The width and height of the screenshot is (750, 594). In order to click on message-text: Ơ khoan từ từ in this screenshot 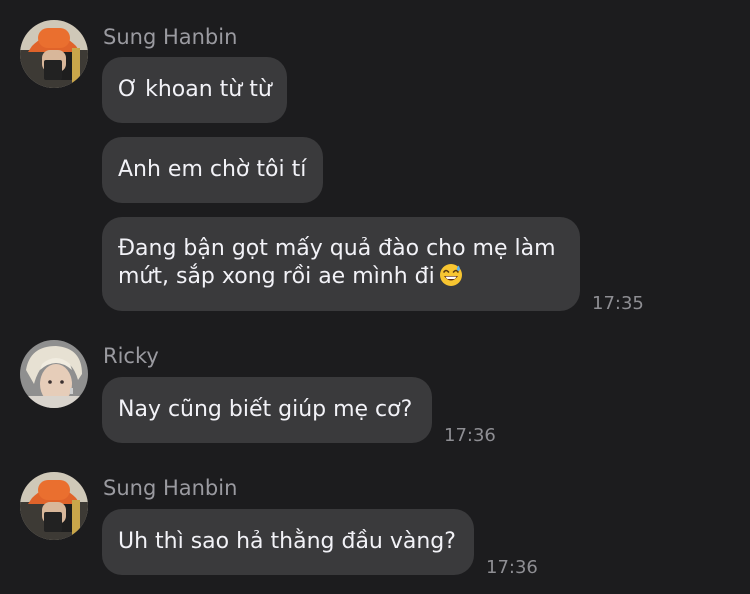, I will do `click(195, 89)`.